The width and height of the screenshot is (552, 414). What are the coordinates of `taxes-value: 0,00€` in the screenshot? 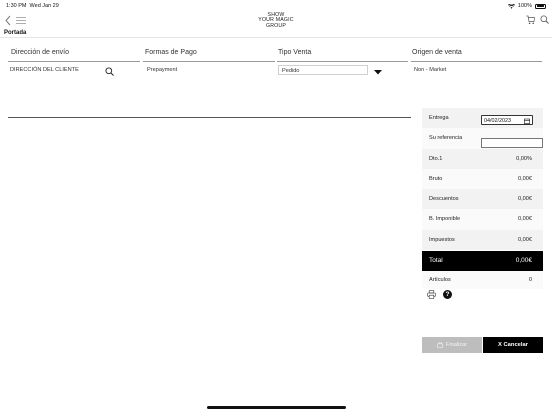 It's located at (525, 239).